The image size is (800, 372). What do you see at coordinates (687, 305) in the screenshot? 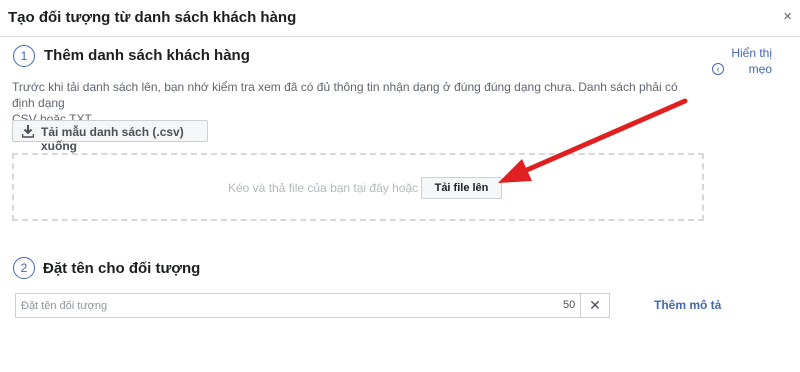
I see `add-description-link: Thêm mô tả` at bounding box center [687, 305].